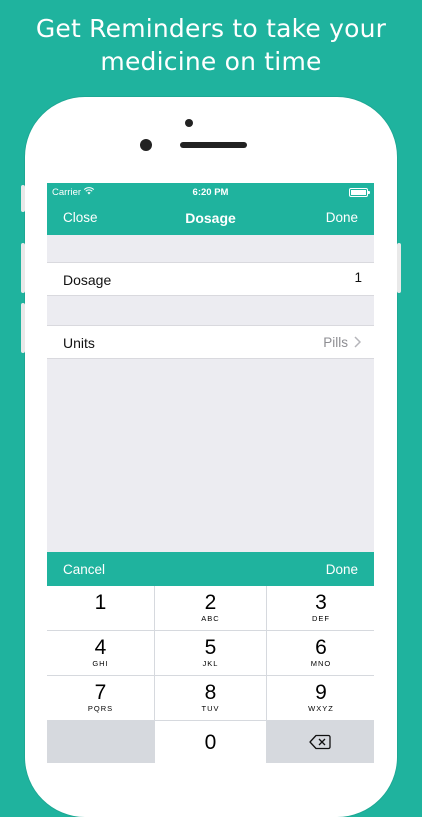 This screenshot has width=422, height=817. Describe the element at coordinates (399, 268) in the screenshot. I see `phone-power-button` at that location.